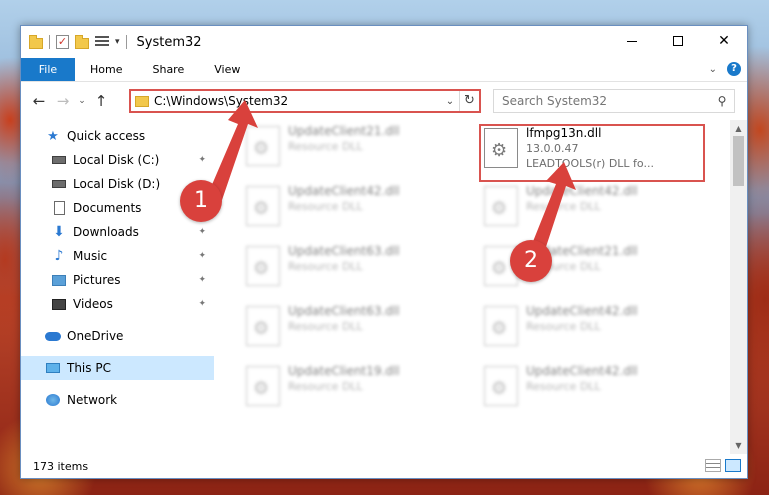 The height and width of the screenshot is (495, 769). Describe the element at coordinates (734, 69) in the screenshot. I see `help-icon: ?` at that location.